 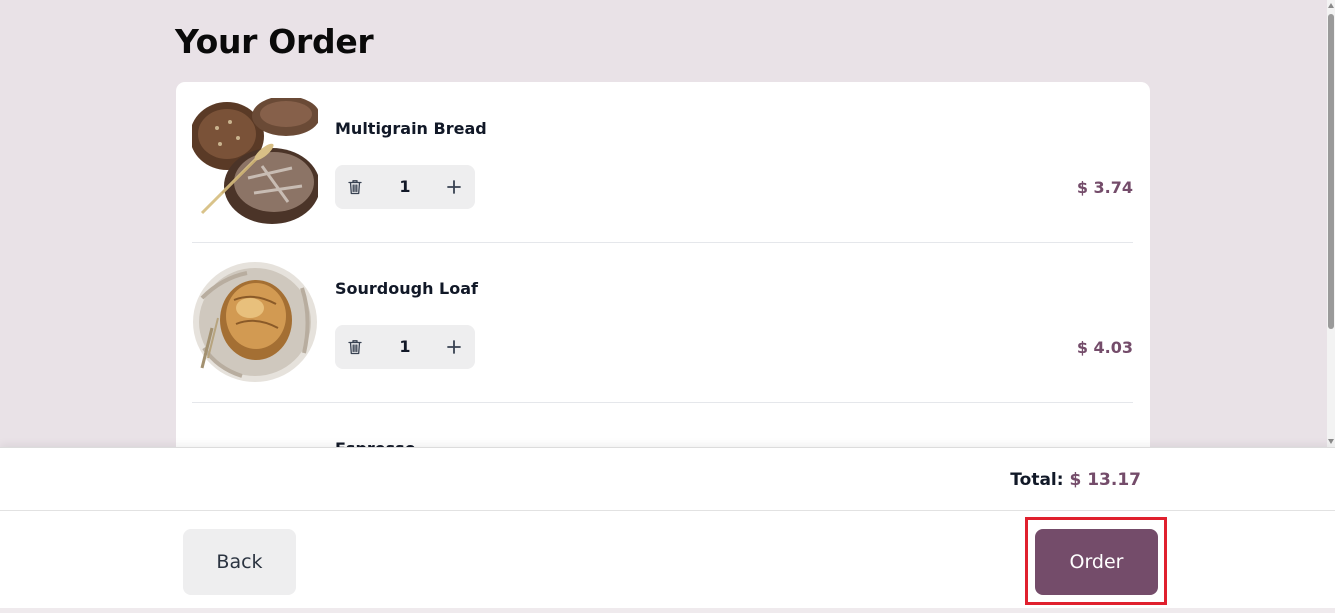 I want to click on page-scrollbar, so click(x=1331, y=223).